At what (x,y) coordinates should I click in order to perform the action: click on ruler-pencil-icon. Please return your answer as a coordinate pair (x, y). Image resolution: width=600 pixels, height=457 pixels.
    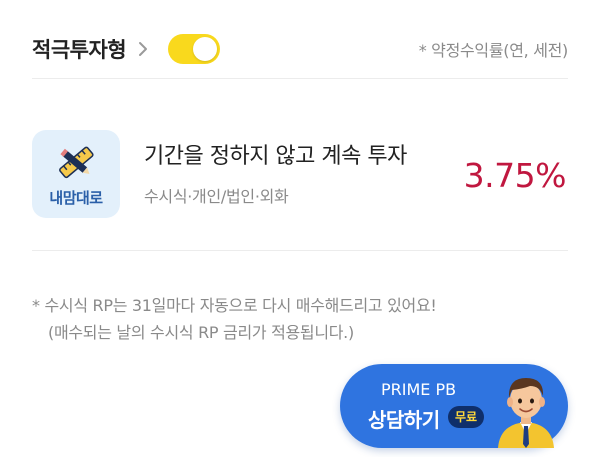
    Looking at the image, I should click on (76, 162).